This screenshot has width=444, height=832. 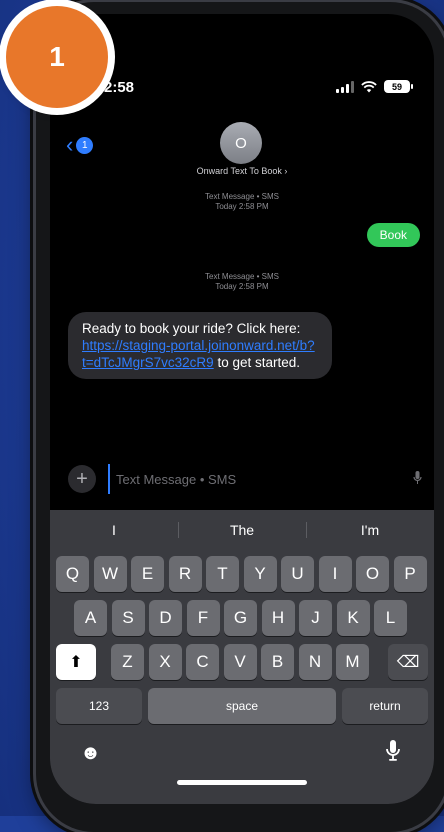 I want to click on numbers-key: 123, so click(x=99, y=706).